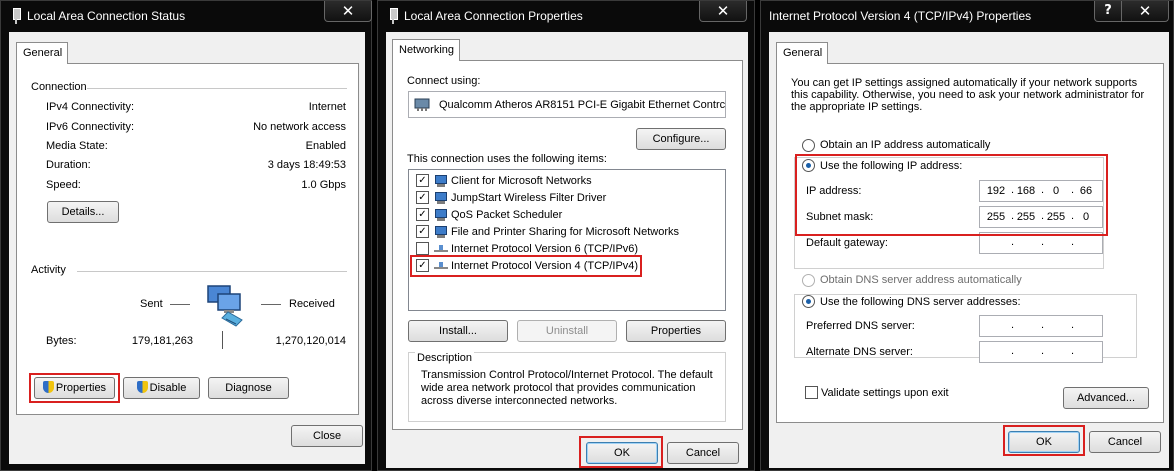 This screenshot has width=1174, height=471. Describe the element at coordinates (327, 436) in the screenshot. I see `close-button: Close` at that location.